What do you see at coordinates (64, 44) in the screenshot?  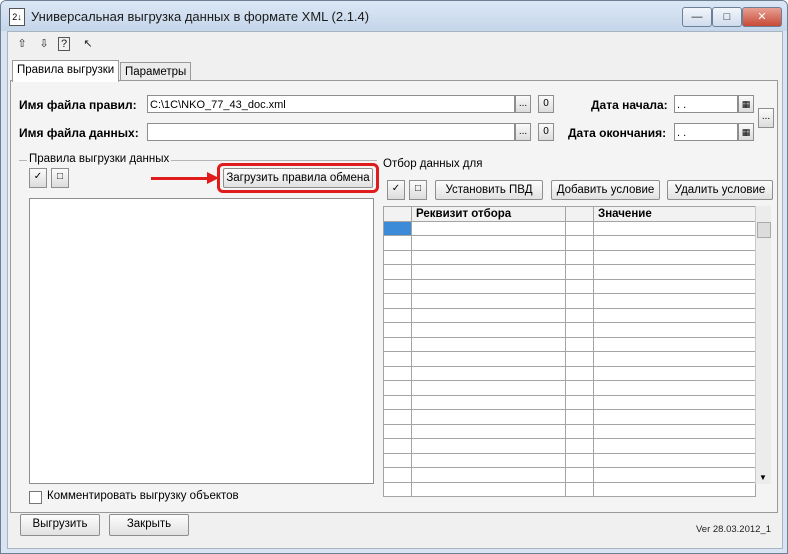 I see `help-icon: ?` at bounding box center [64, 44].